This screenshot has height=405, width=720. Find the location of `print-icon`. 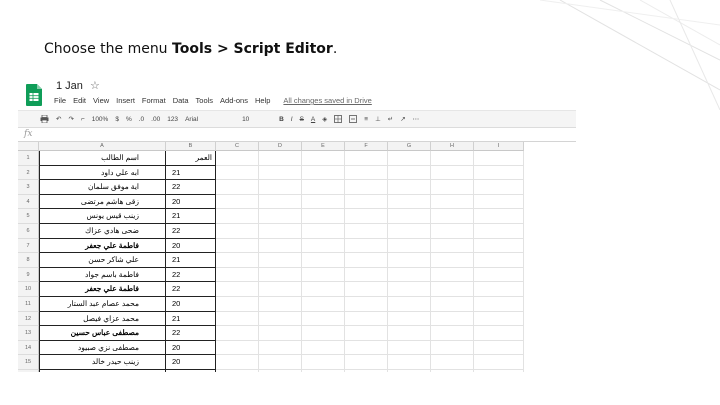

print-icon is located at coordinates (44, 119).